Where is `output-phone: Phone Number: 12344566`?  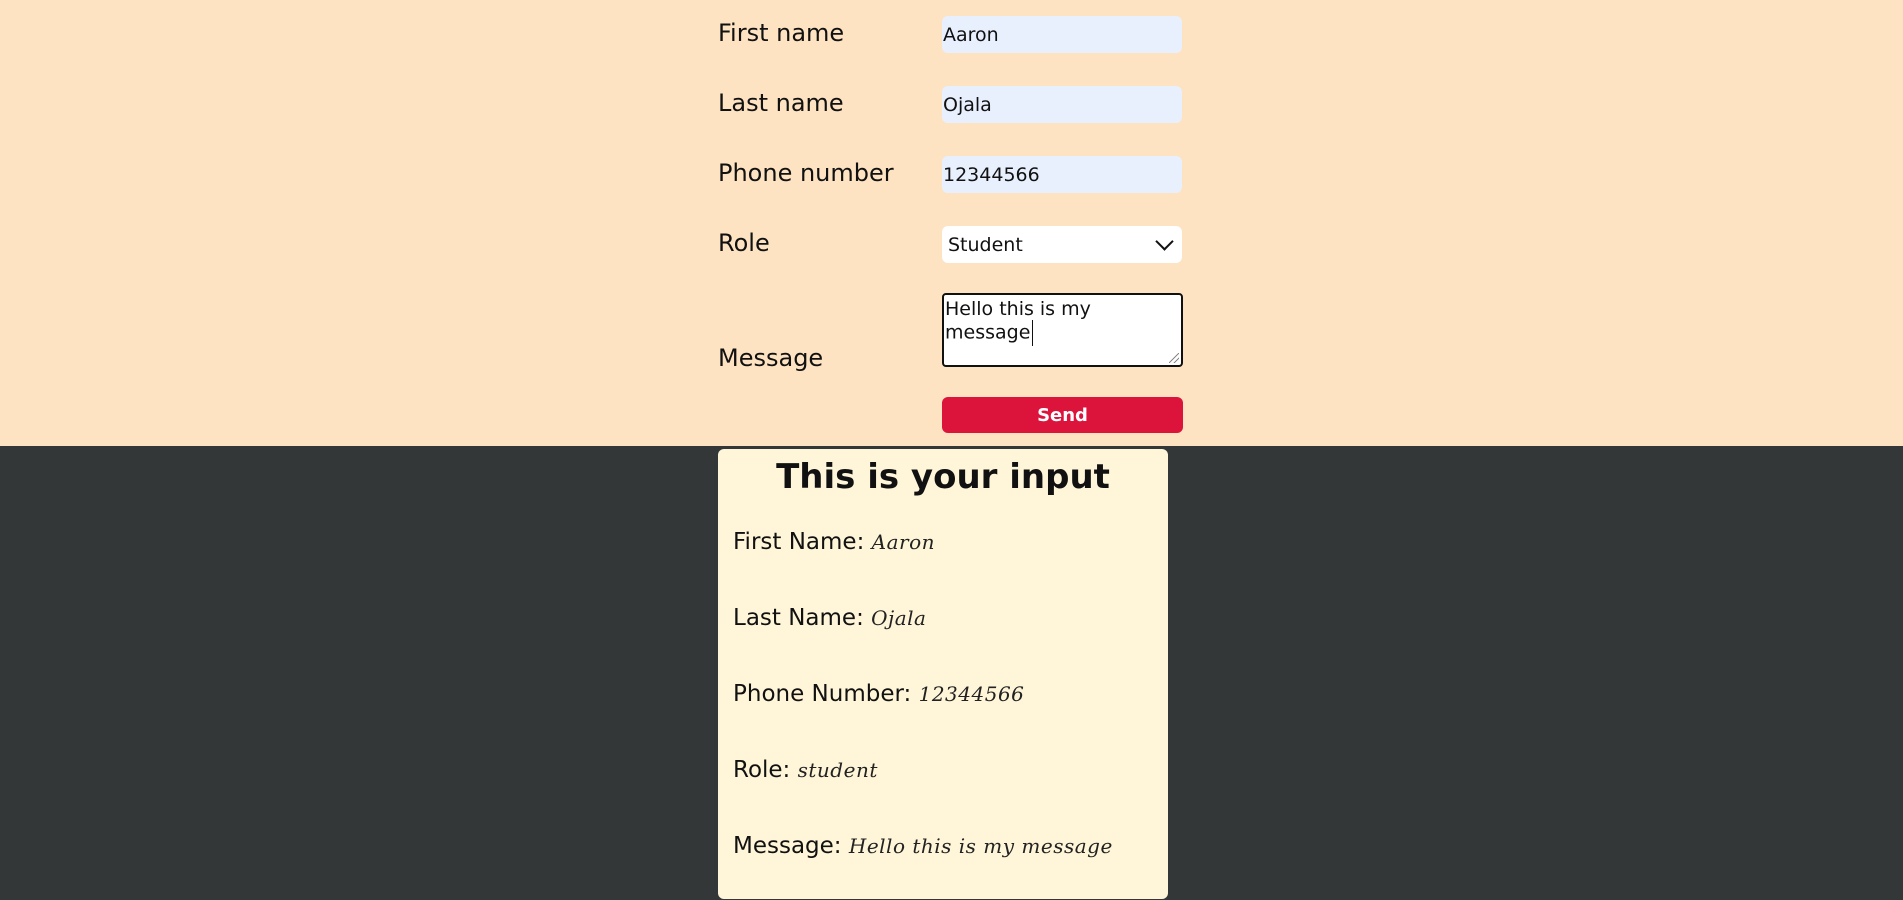 output-phone: Phone Number: 12344566 is located at coordinates (878, 694).